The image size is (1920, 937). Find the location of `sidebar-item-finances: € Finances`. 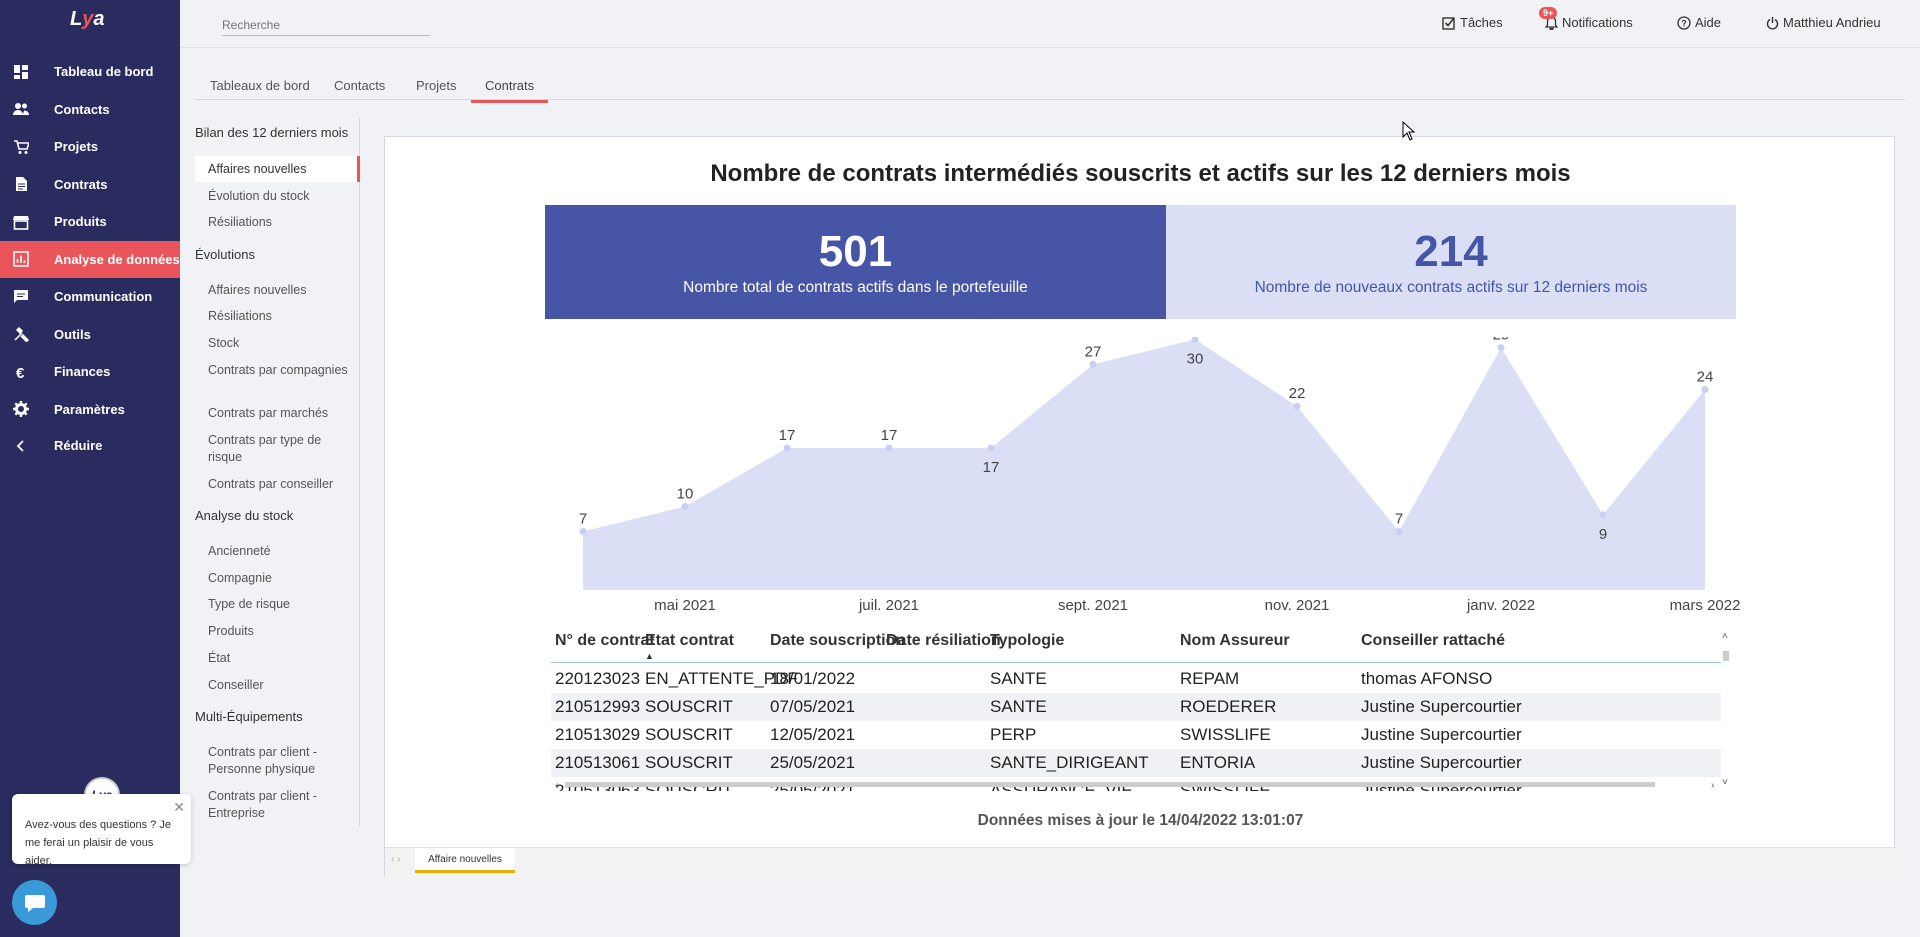

sidebar-item-finances: € Finances is located at coordinates (90, 372).